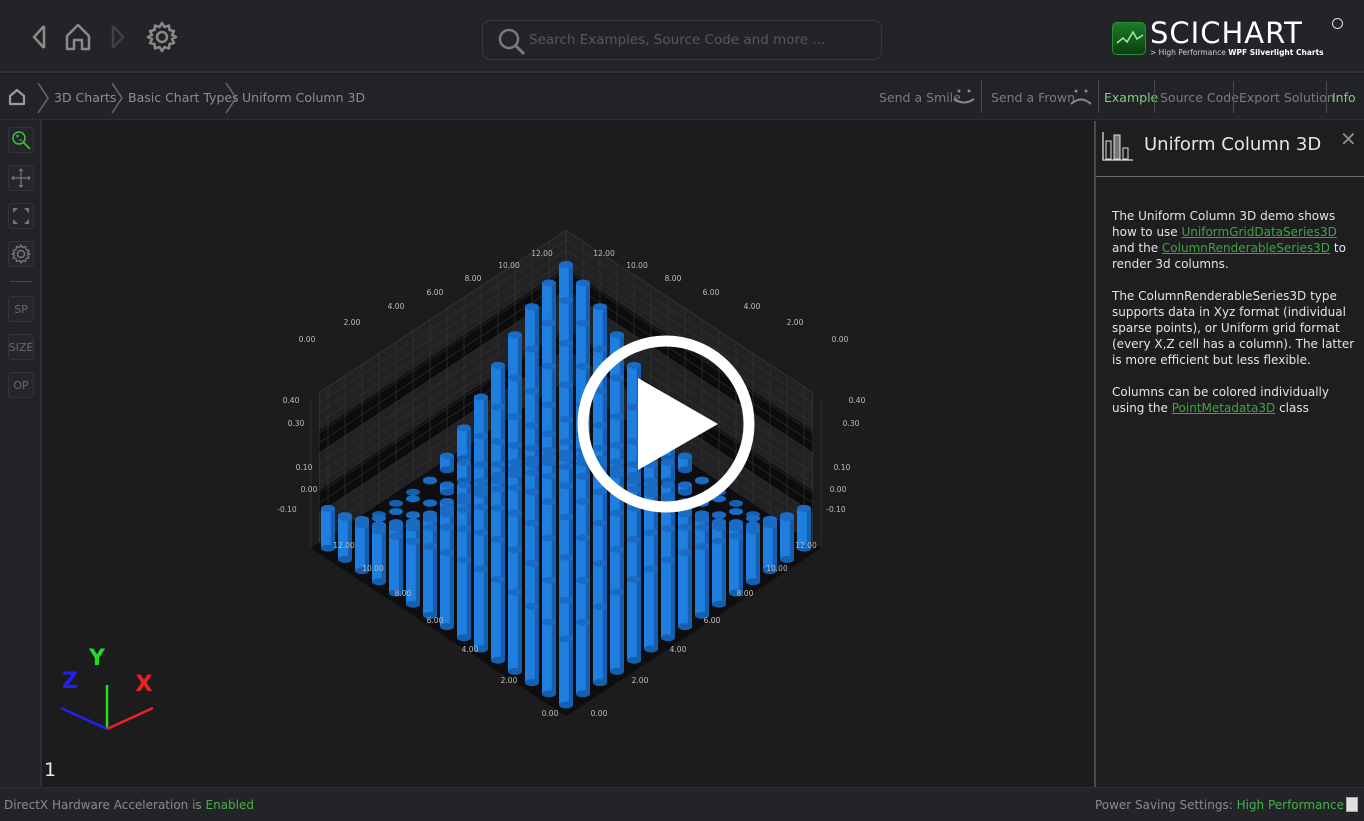  I want to click on y-axis-tick-label-left: 0.40, so click(291, 400).